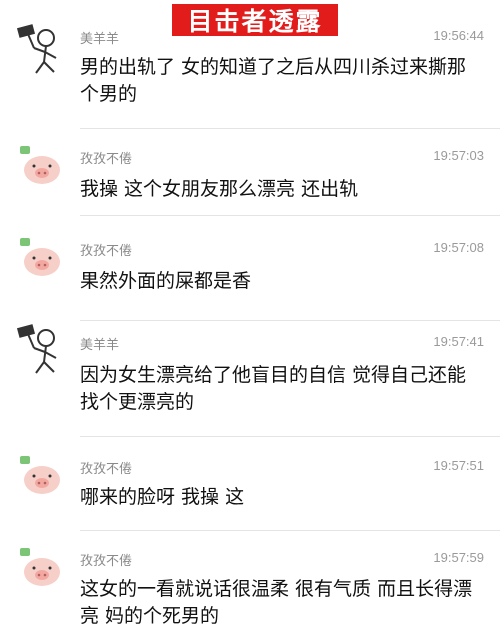 The width and height of the screenshot is (500, 640). What do you see at coordinates (458, 155) in the screenshot?
I see `message-time: 19:57:03` at bounding box center [458, 155].